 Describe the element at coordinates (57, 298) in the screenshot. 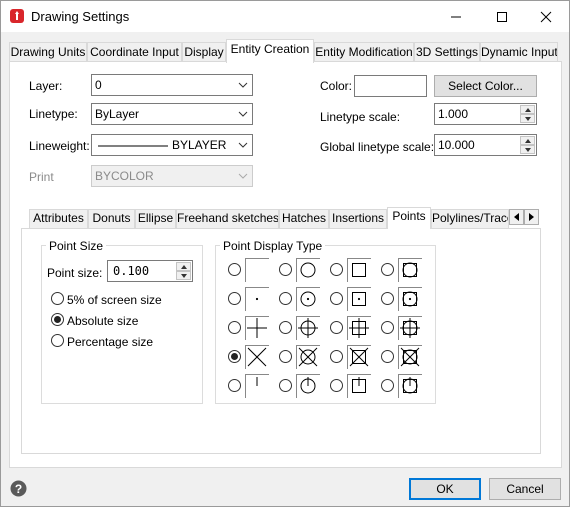

I see `radio-screen-size` at that location.